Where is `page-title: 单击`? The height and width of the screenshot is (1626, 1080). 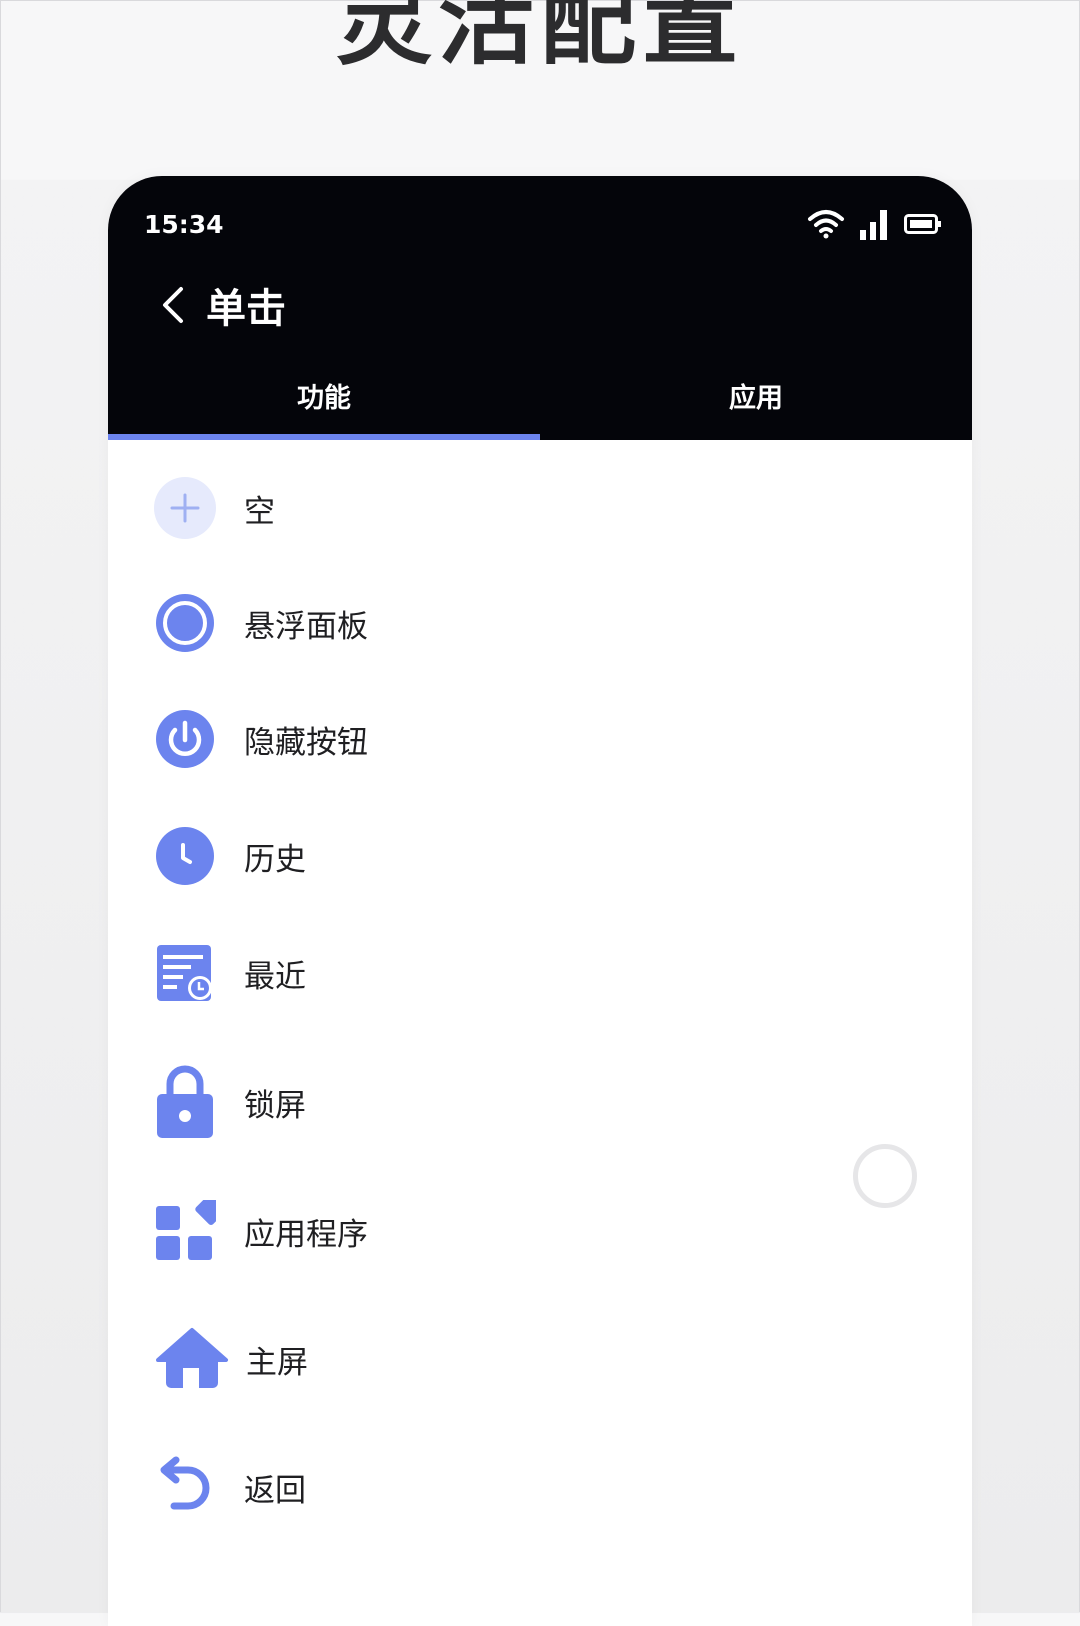 page-title: 单击 is located at coordinates (246, 309).